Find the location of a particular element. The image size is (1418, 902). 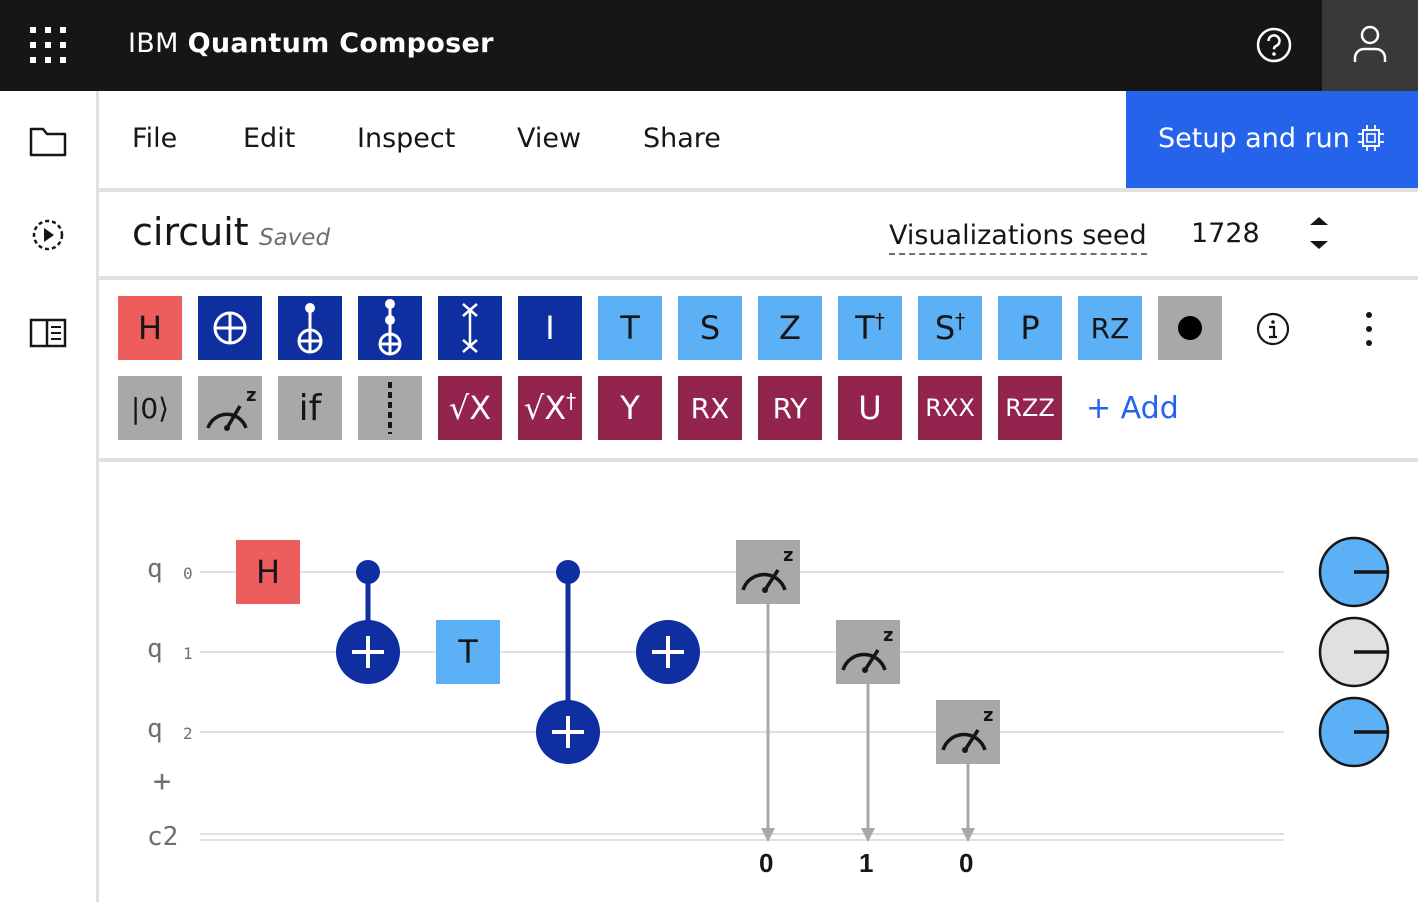

app-title: IBM Quantum Composer is located at coordinates (311, 43).